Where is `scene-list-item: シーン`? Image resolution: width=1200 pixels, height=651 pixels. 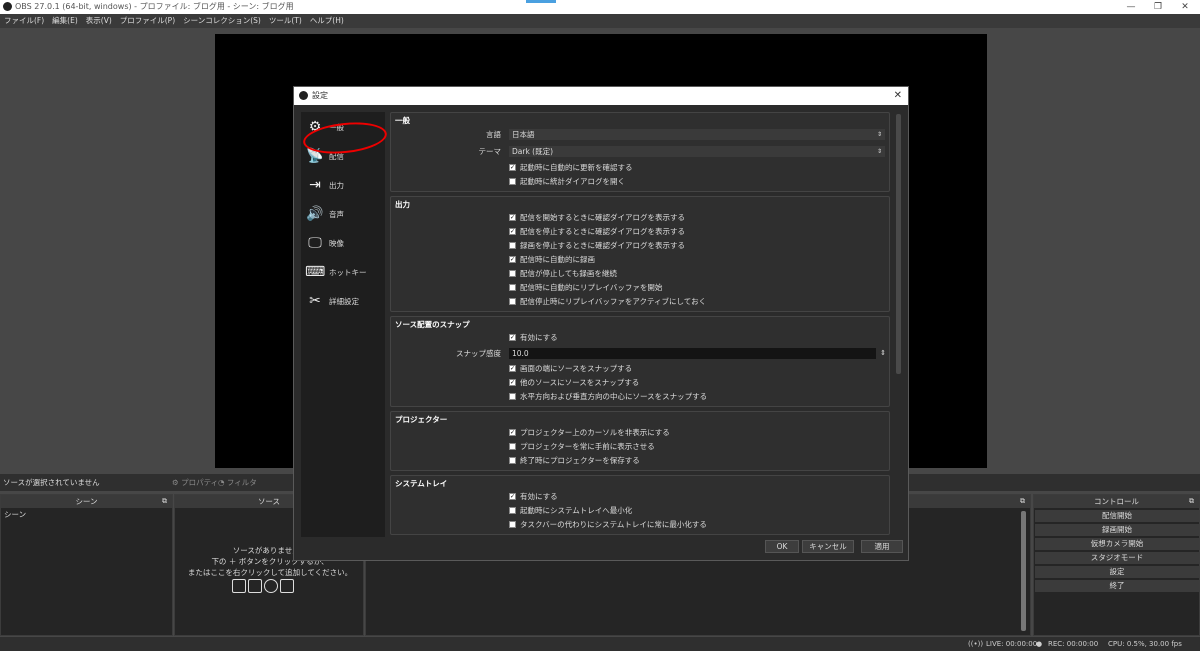
scene-list-item: シーン is located at coordinates (86, 514).